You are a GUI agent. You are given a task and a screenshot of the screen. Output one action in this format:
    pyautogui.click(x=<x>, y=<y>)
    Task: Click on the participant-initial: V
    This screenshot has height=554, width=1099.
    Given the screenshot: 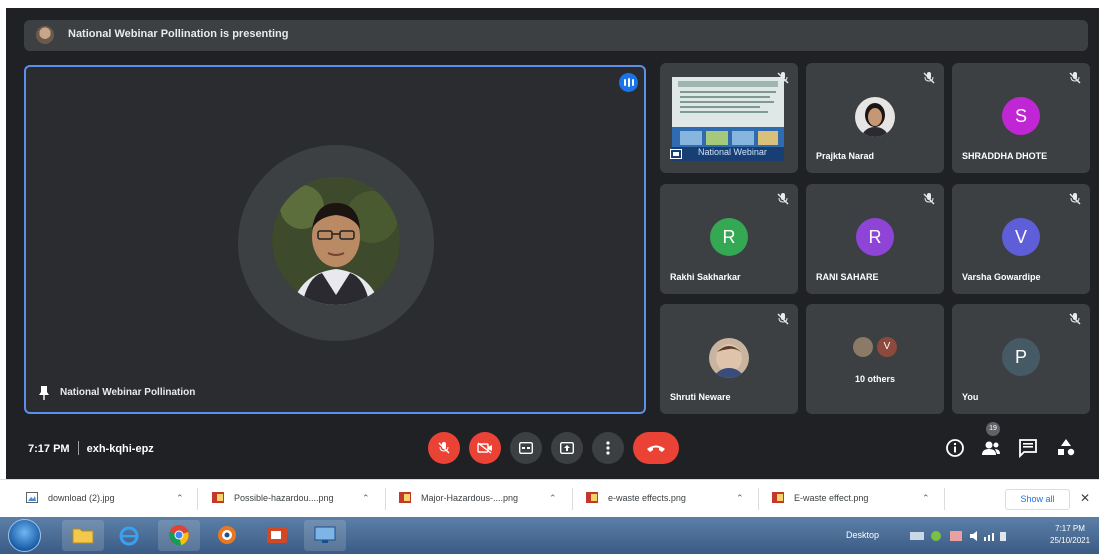 What is the action you would take?
    pyautogui.click(x=1021, y=237)
    